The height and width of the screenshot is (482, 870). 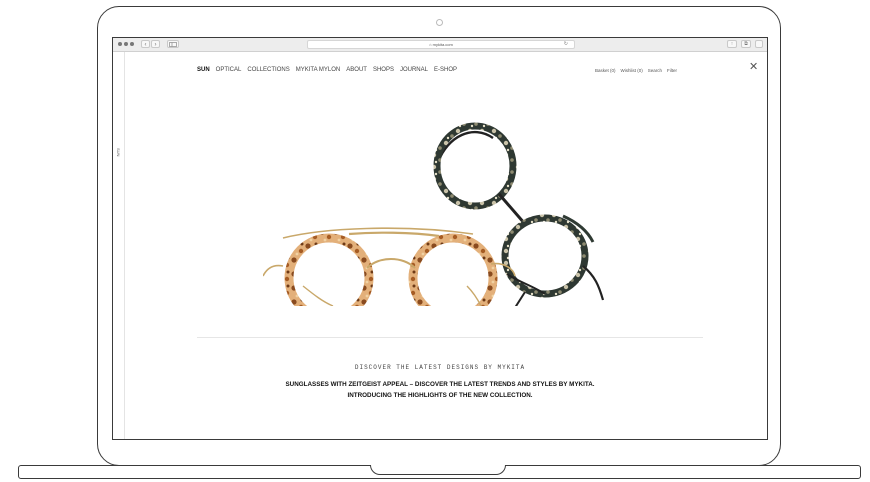 I want to click on nav-item-mykita-mylon: MYKITA MYLON, so click(x=318, y=70).